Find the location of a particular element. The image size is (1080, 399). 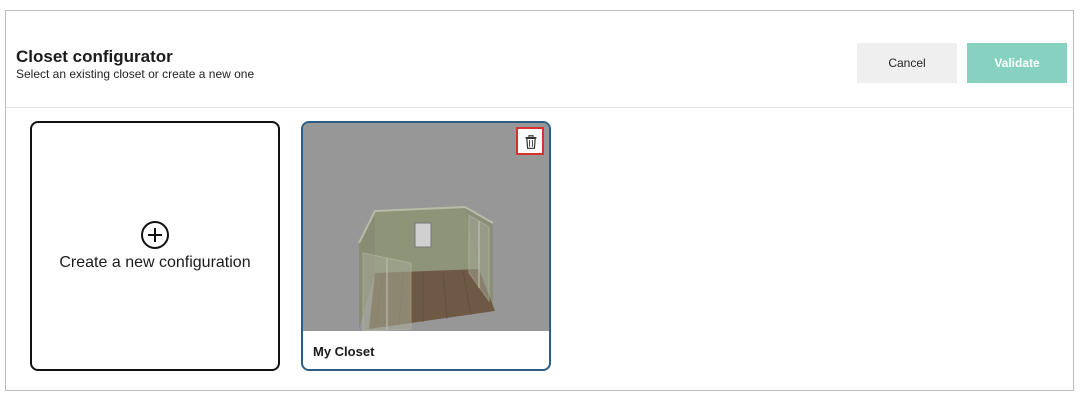

validate-button: Validate is located at coordinates (1017, 63).